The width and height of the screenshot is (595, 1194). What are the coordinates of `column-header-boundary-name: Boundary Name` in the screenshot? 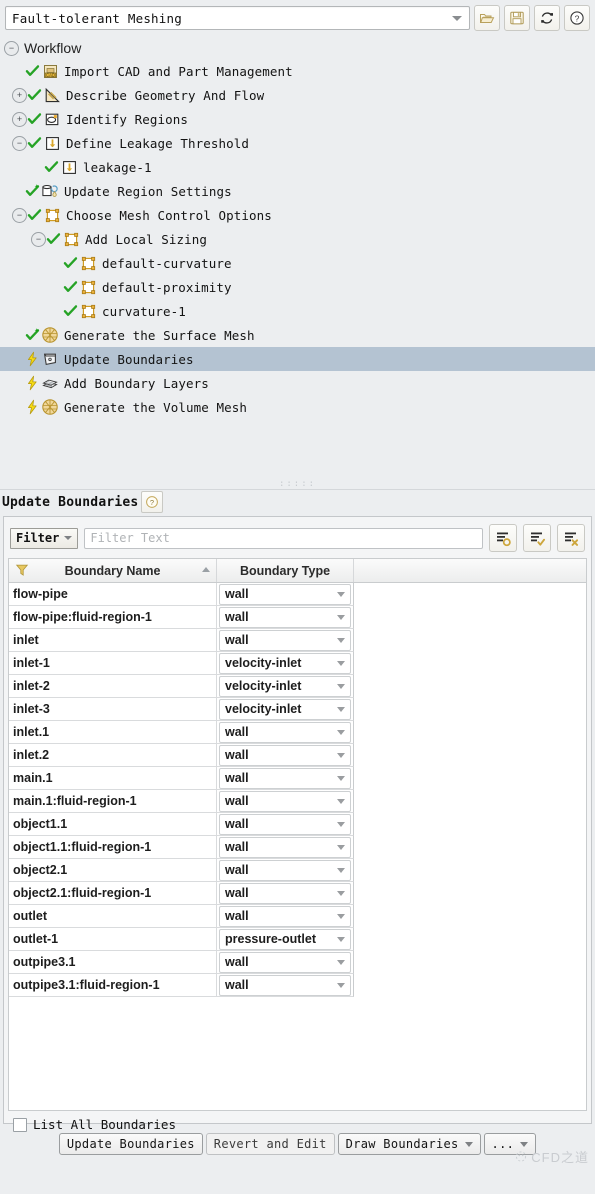 It's located at (113, 570).